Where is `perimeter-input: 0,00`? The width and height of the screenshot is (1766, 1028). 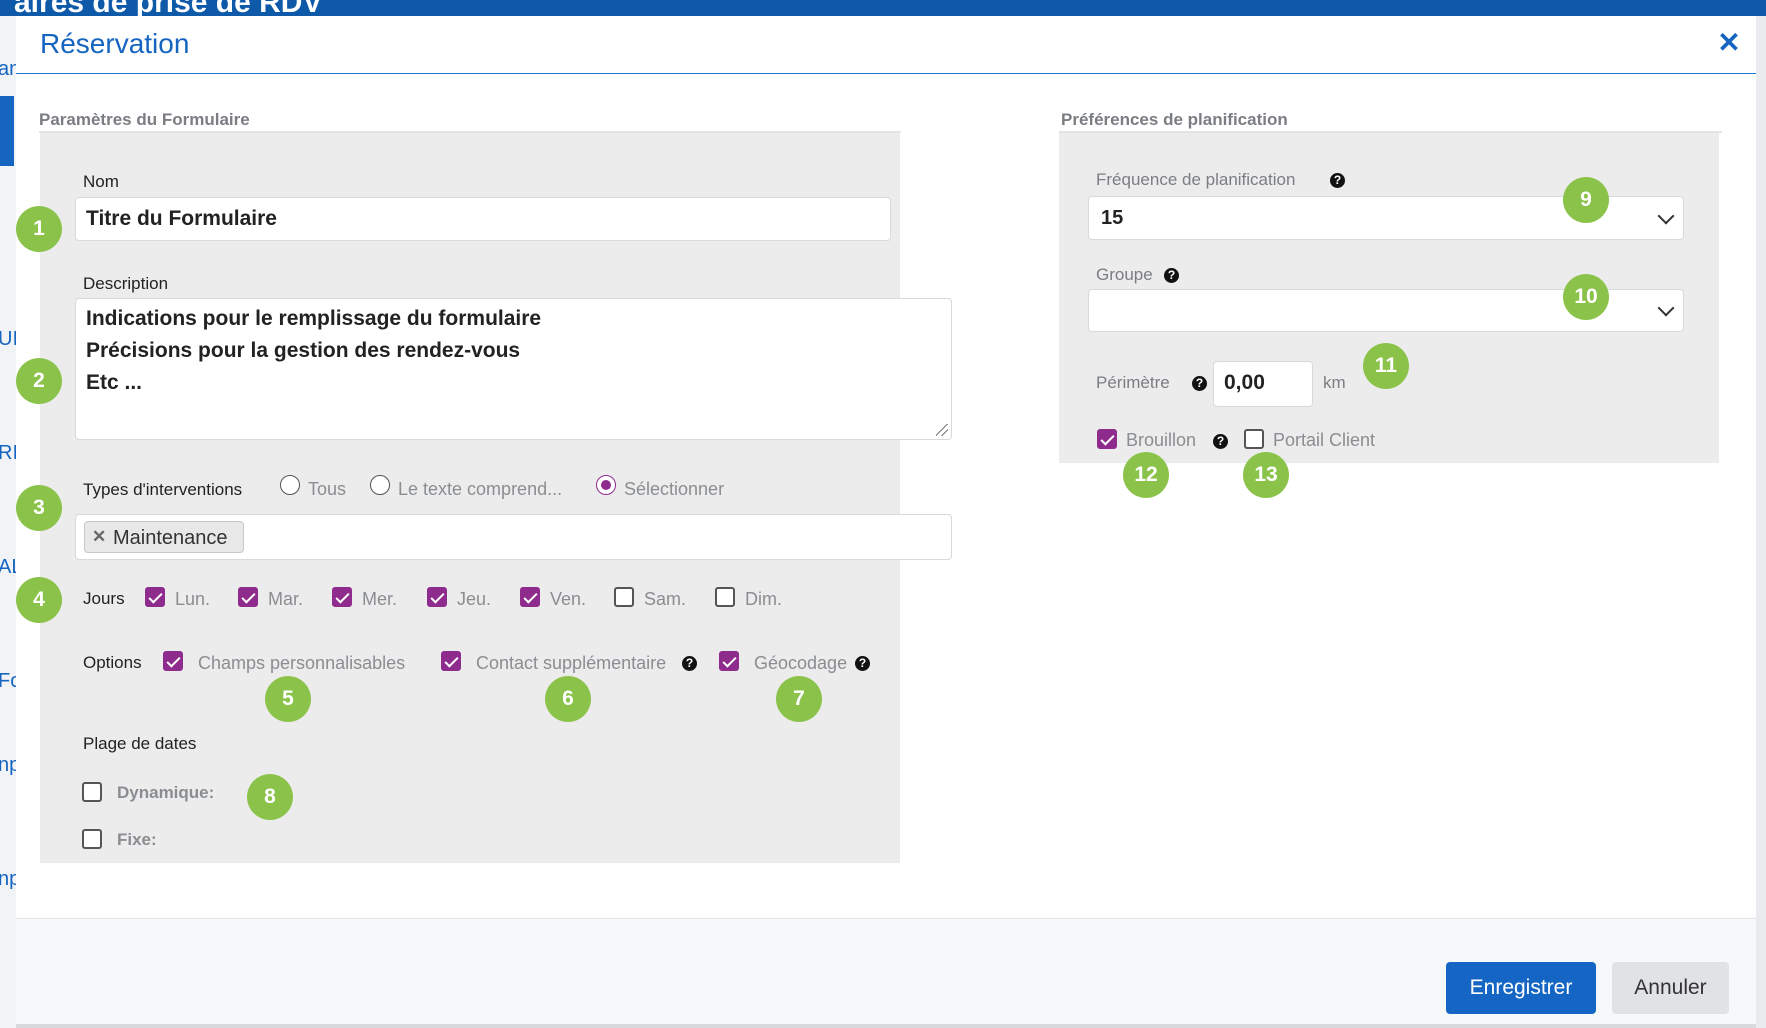
perimeter-input: 0,00 is located at coordinates (1263, 384).